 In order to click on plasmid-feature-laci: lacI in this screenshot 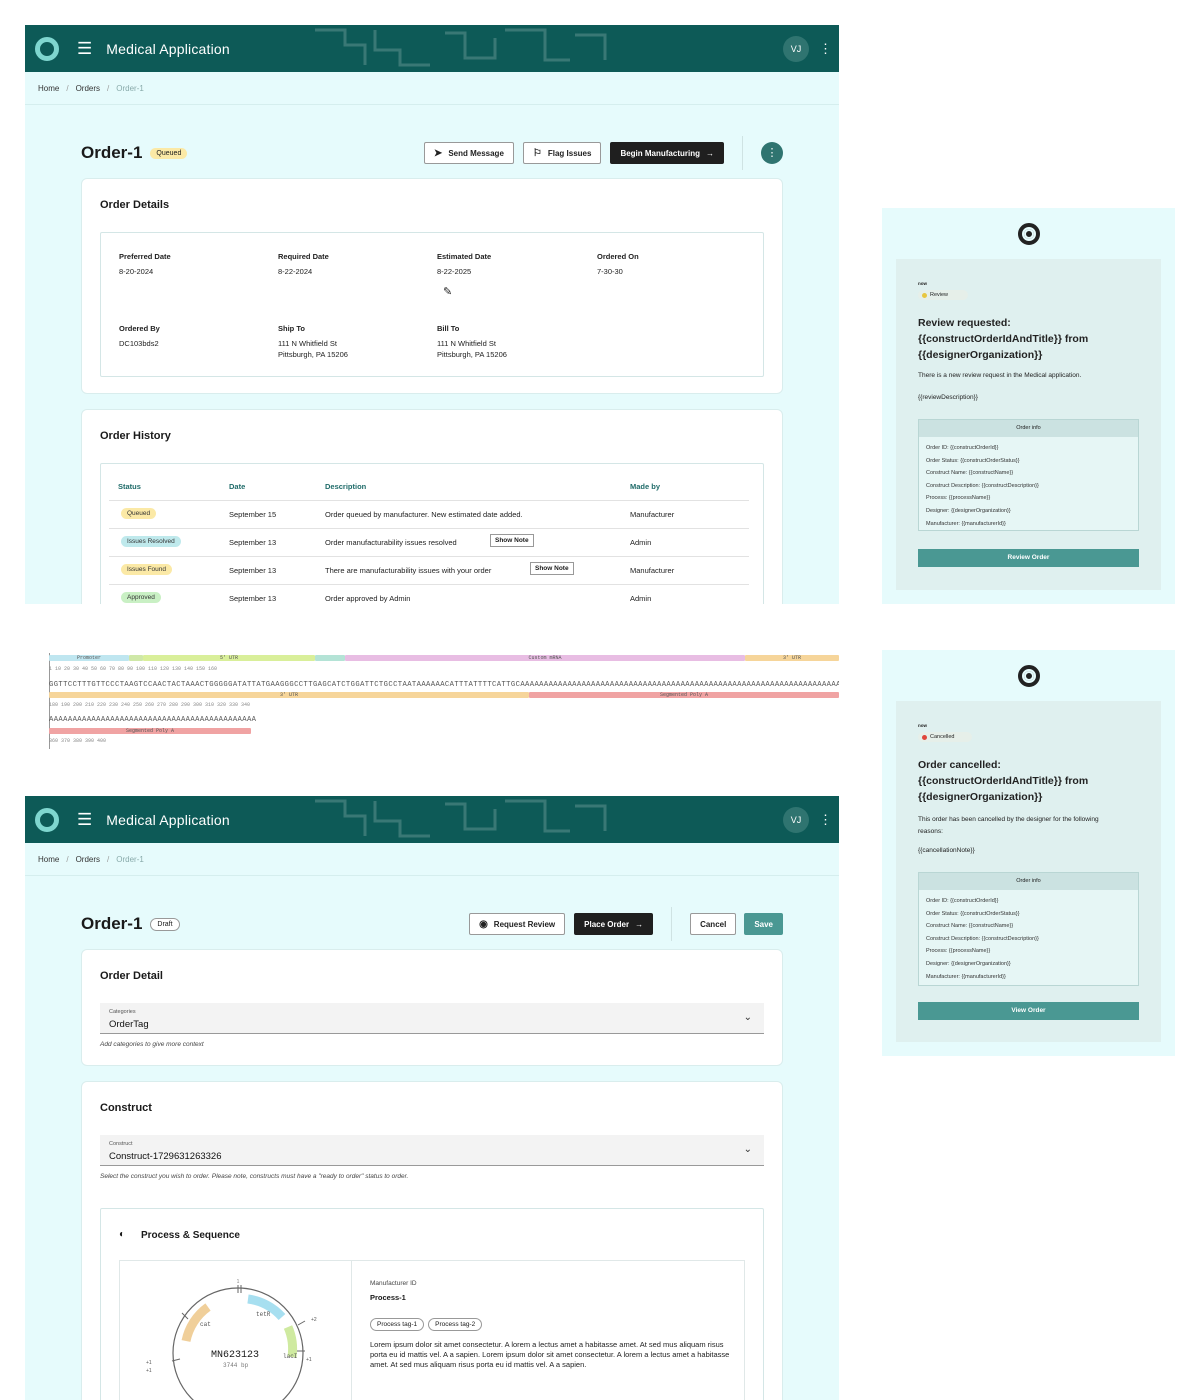, I will do `click(290, 1356)`.